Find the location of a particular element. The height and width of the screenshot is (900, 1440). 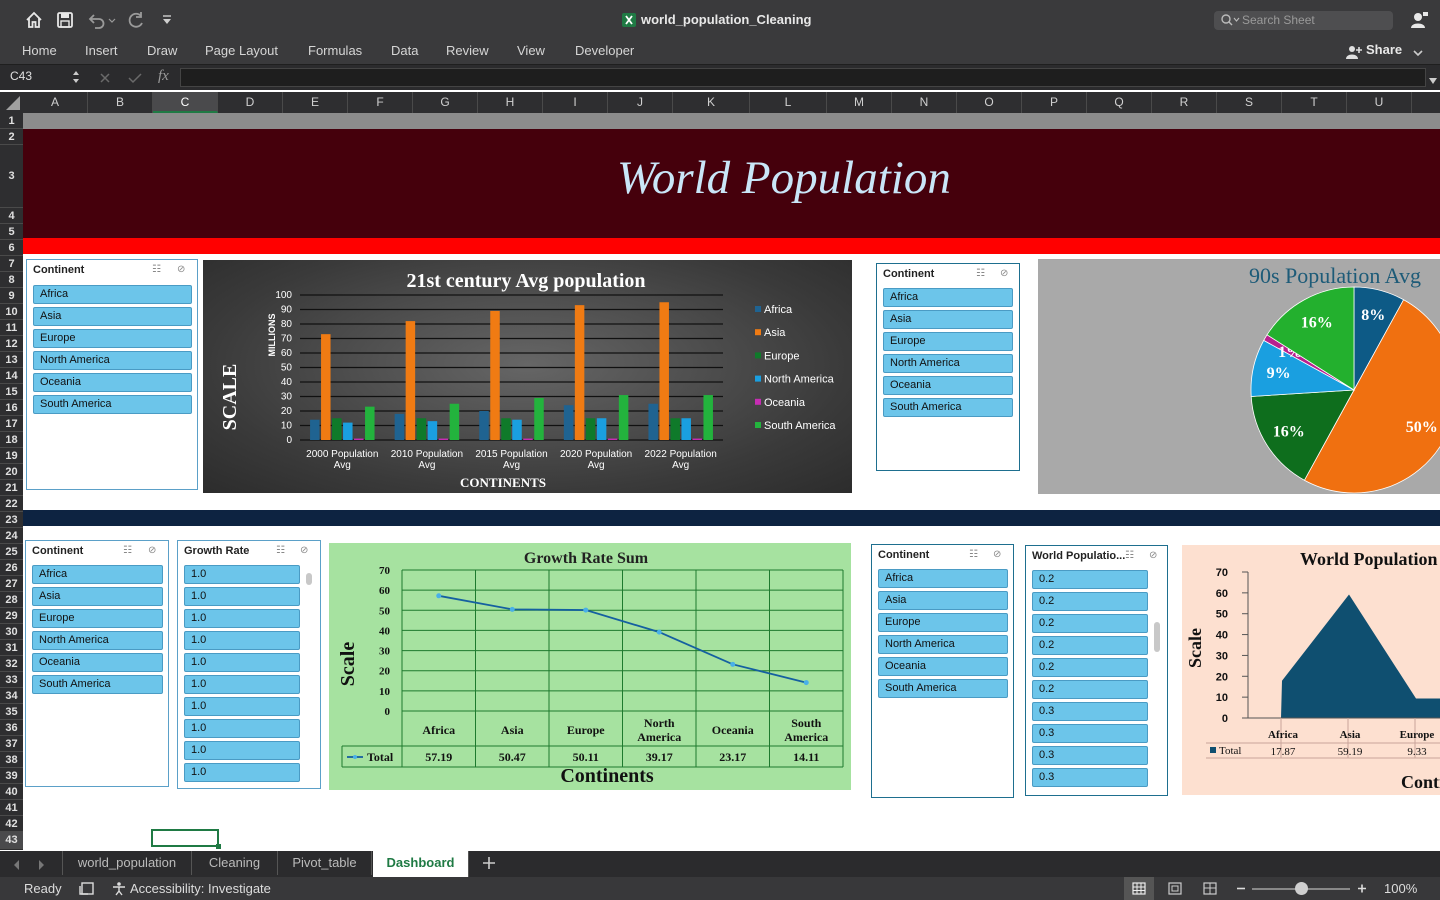

row-header-1: 1 is located at coordinates (11, 121).